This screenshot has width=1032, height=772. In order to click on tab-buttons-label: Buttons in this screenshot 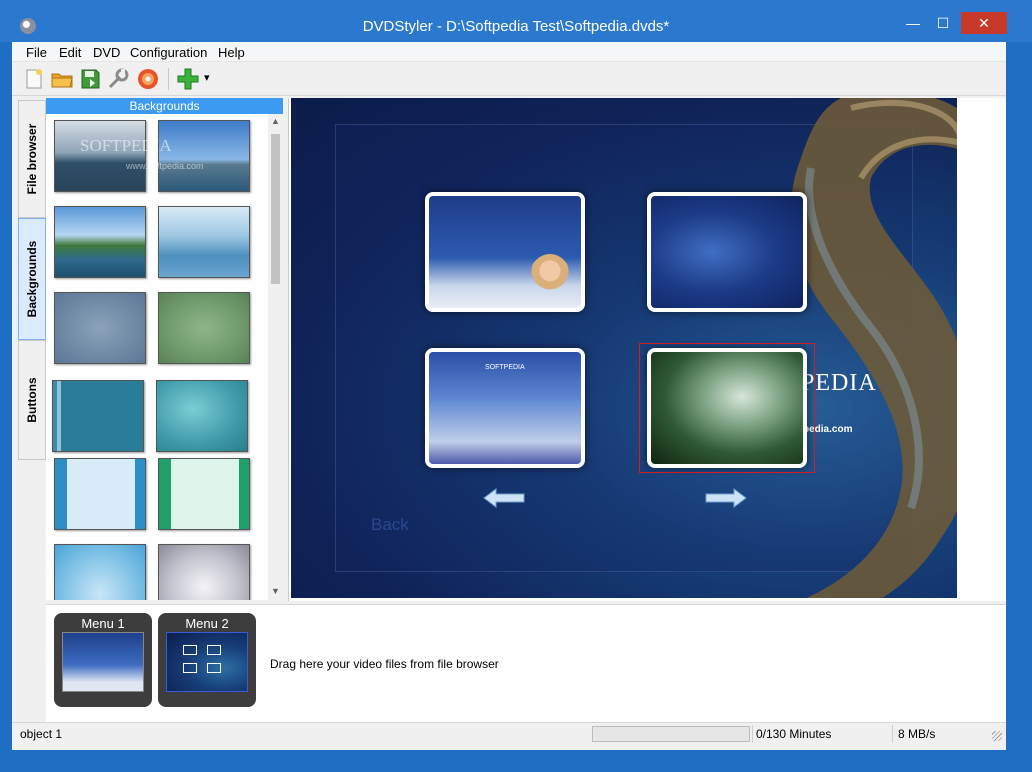, I will do `click(32, 400)`.